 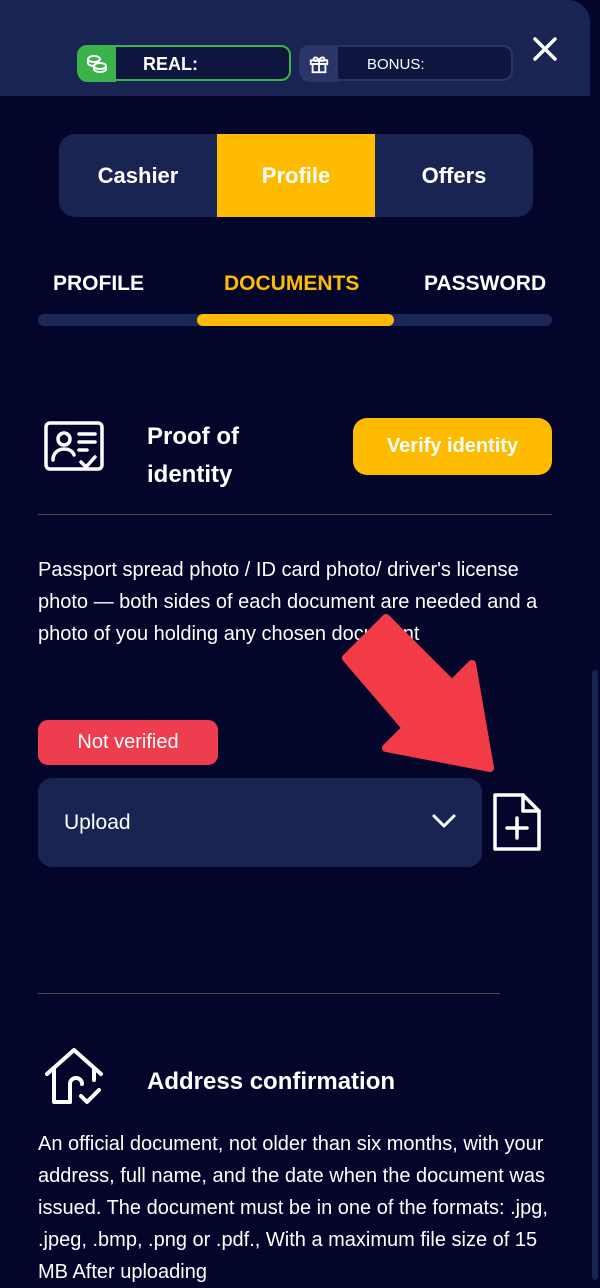 What do you see at coordinates (74, 446) in the screenshot?
I see `id-card-icon` at bounding box center [74, 446].